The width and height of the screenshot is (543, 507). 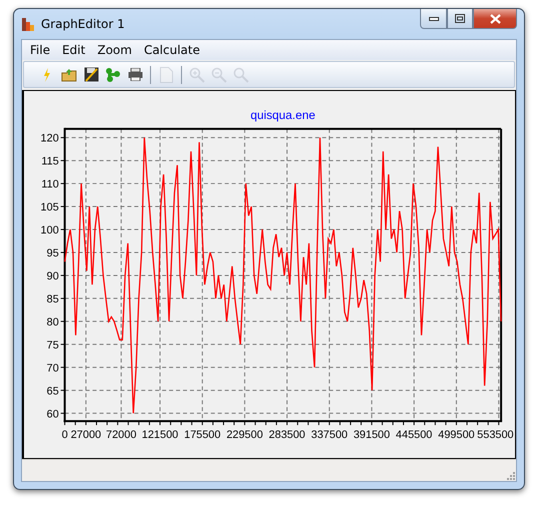 What do you see at coordinates (52, 253) in the screenshot?
I see `y-tick-label: 95` at bounding box center [52, 253].